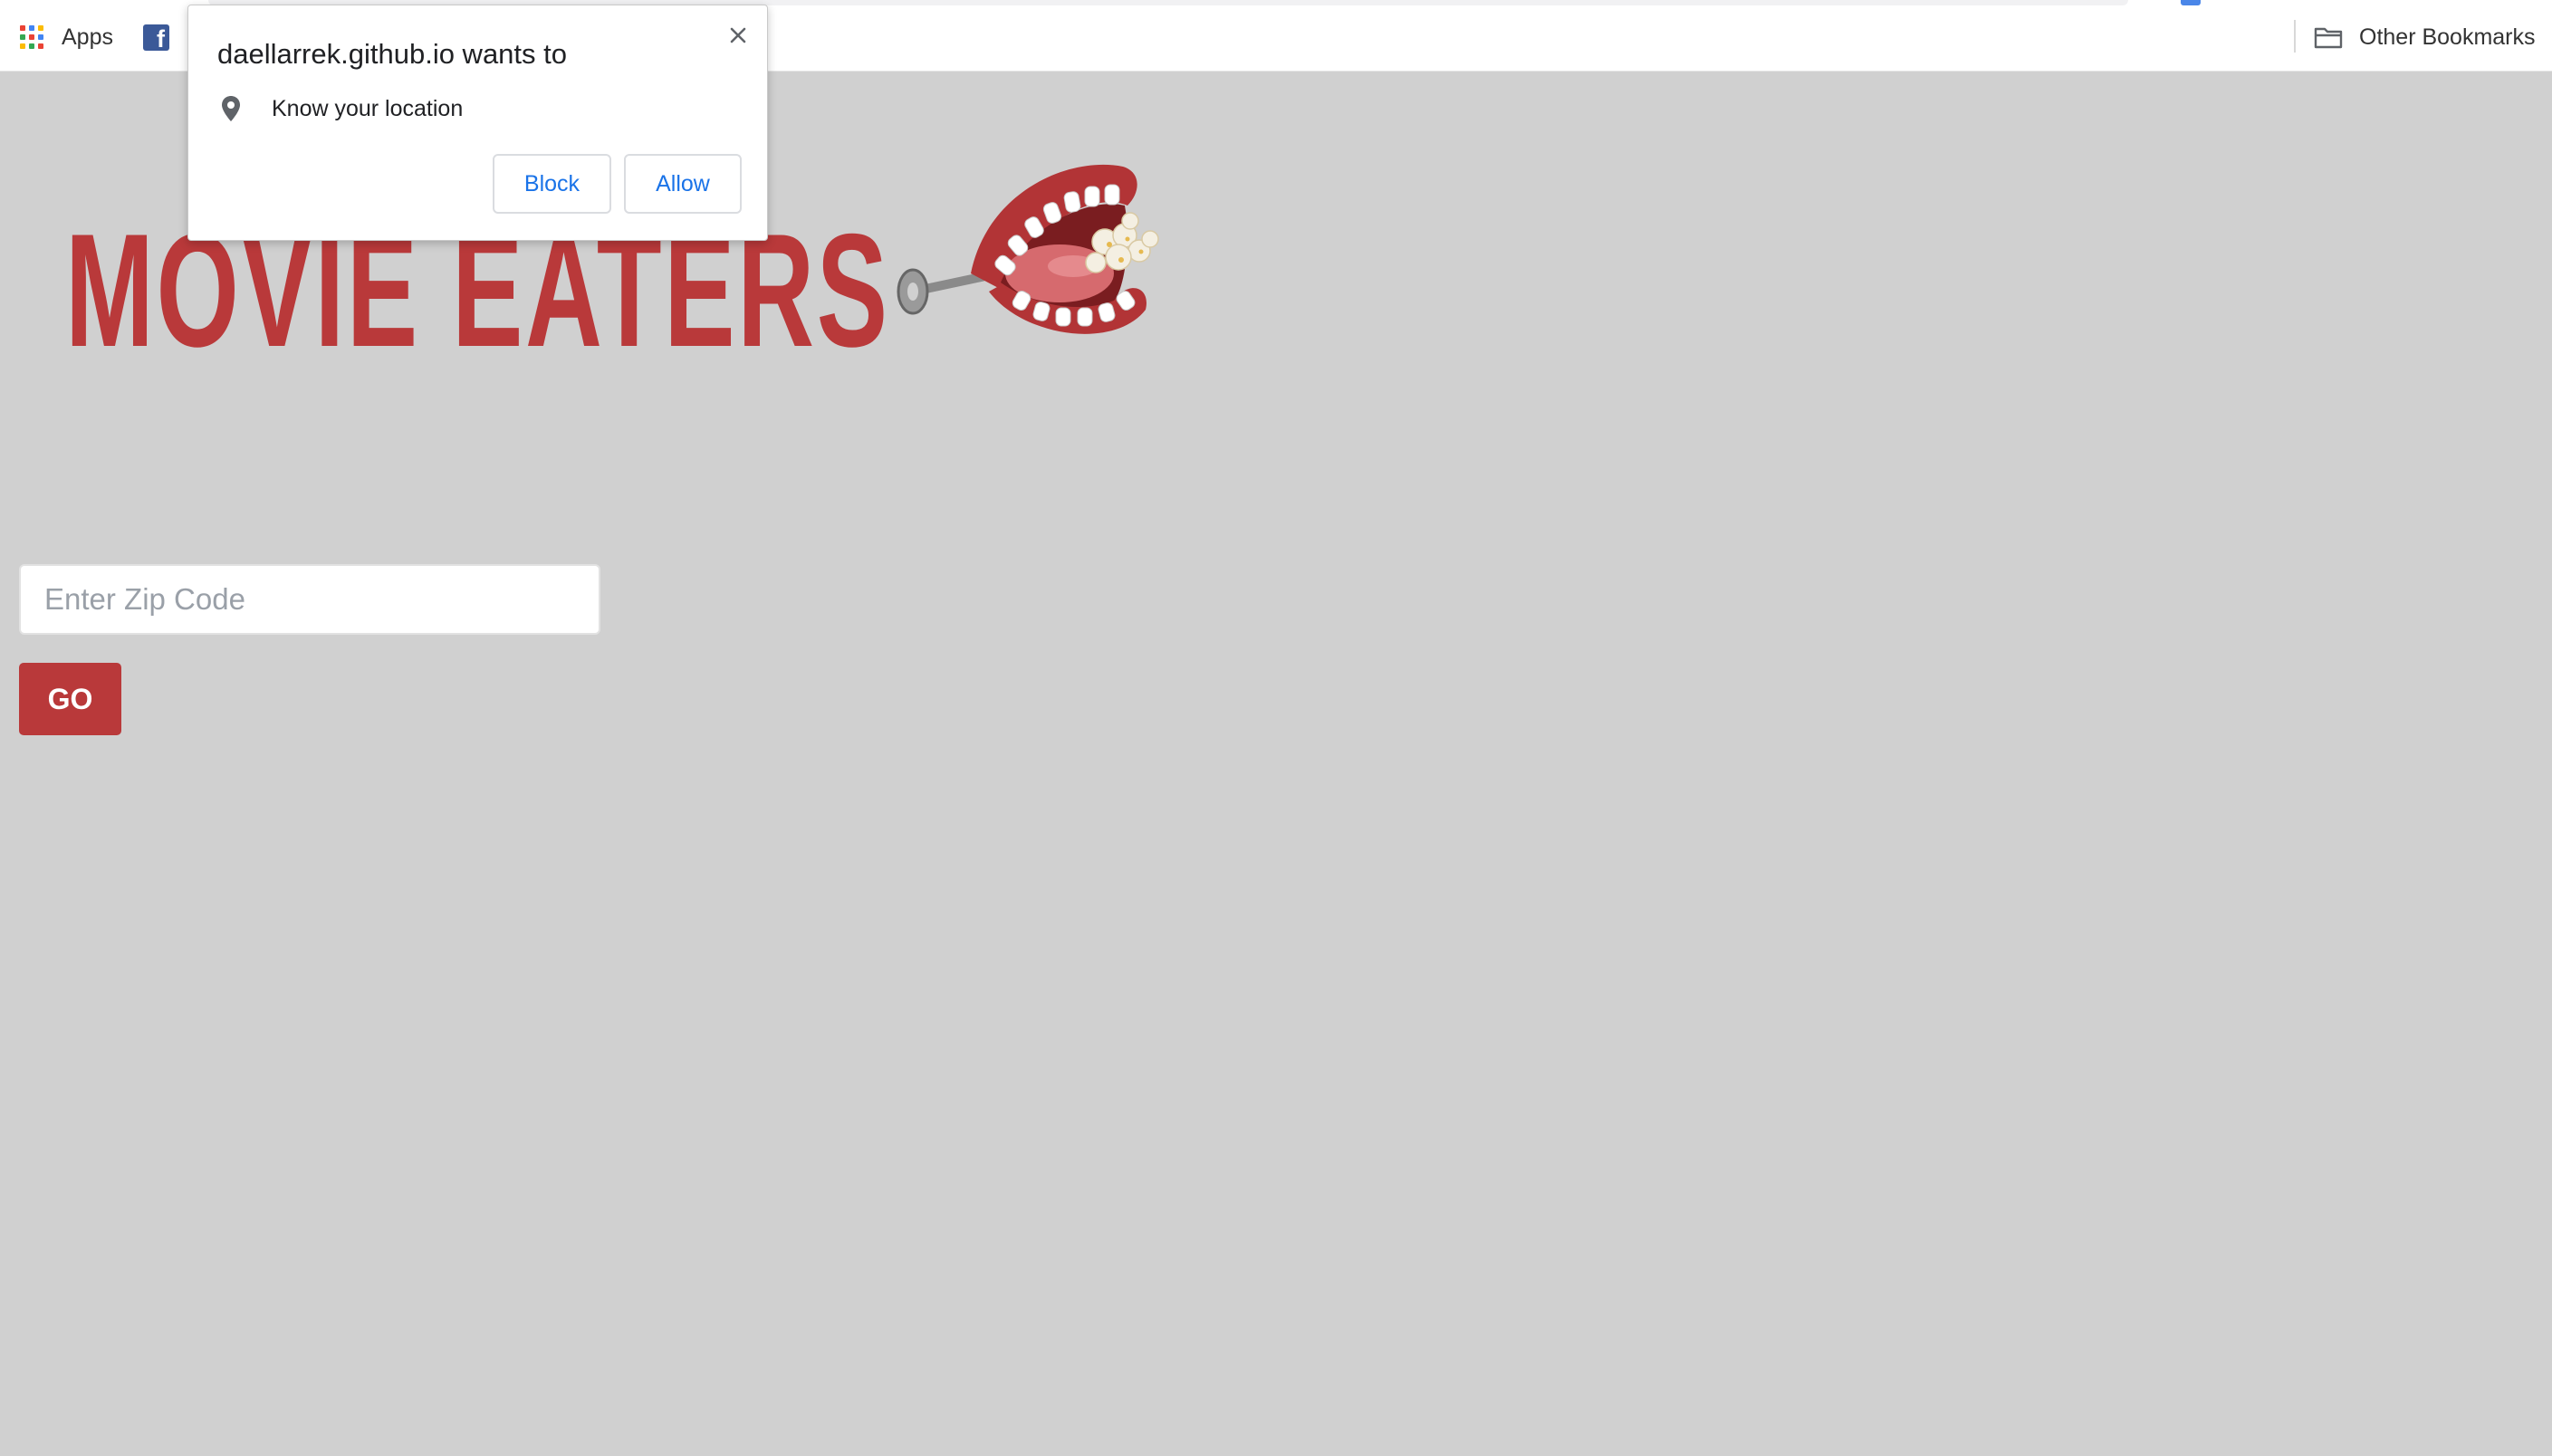  I want to click on allow-button: Allow, so click(683, 184).